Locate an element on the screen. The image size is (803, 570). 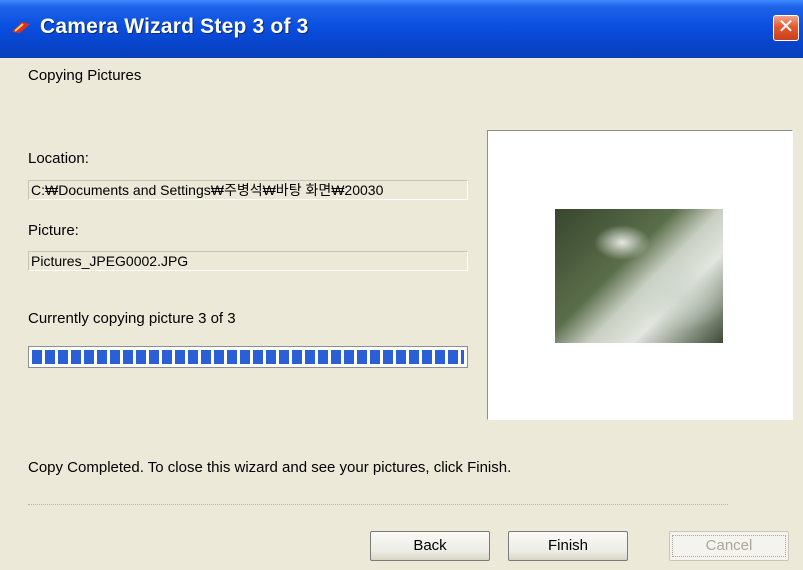
close-button: ✕ is located at coordinates (786, 28).